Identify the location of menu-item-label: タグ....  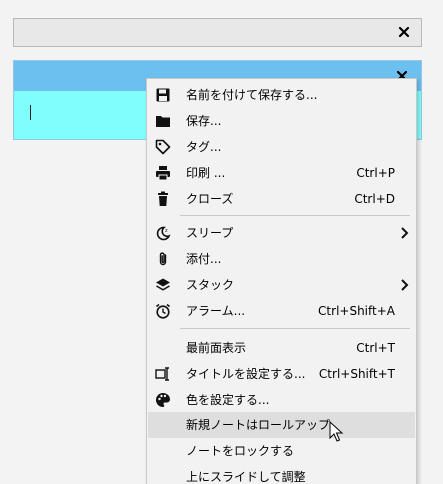
(204, 147).